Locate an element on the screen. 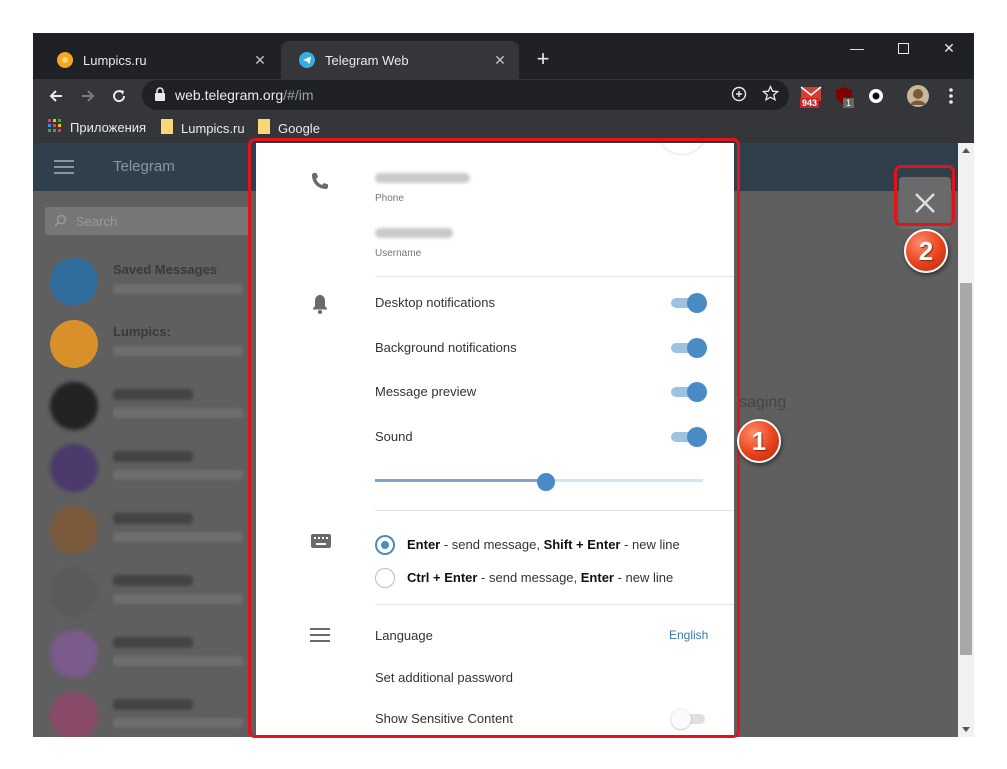 The width and height of the screenshot is (1007, 769). new-tab-button: + is located at coordinates (543, 59).